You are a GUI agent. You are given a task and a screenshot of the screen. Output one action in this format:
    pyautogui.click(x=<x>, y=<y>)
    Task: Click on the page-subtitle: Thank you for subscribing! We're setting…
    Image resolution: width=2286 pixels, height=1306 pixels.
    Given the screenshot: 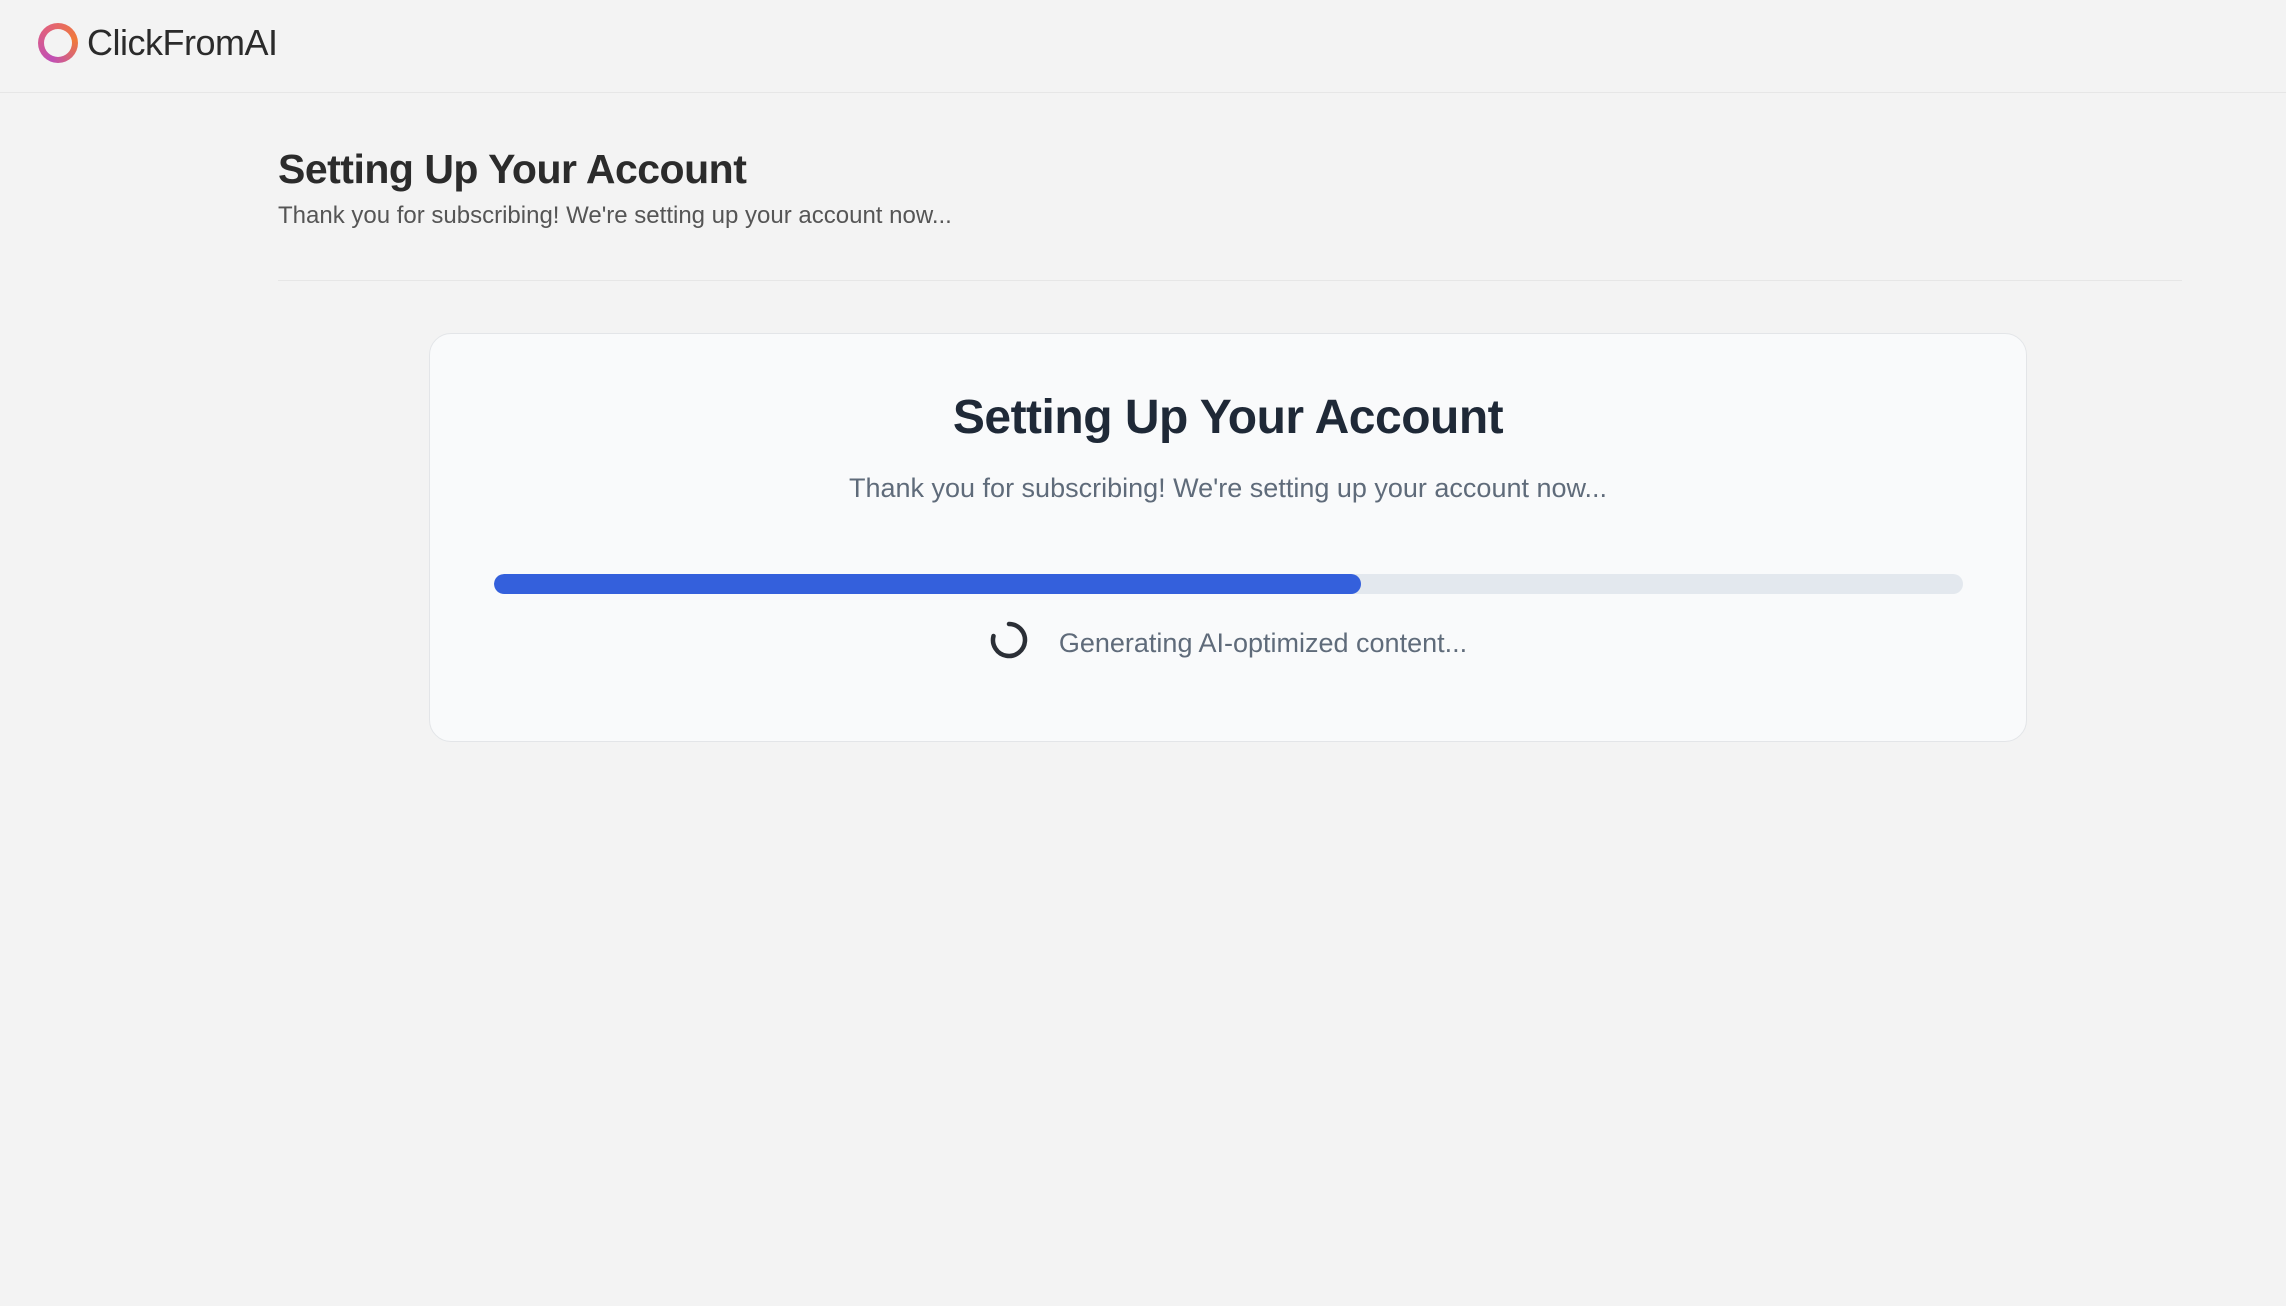 What is the action you would take?
    pyautogui.click(x=615, y=216)
    